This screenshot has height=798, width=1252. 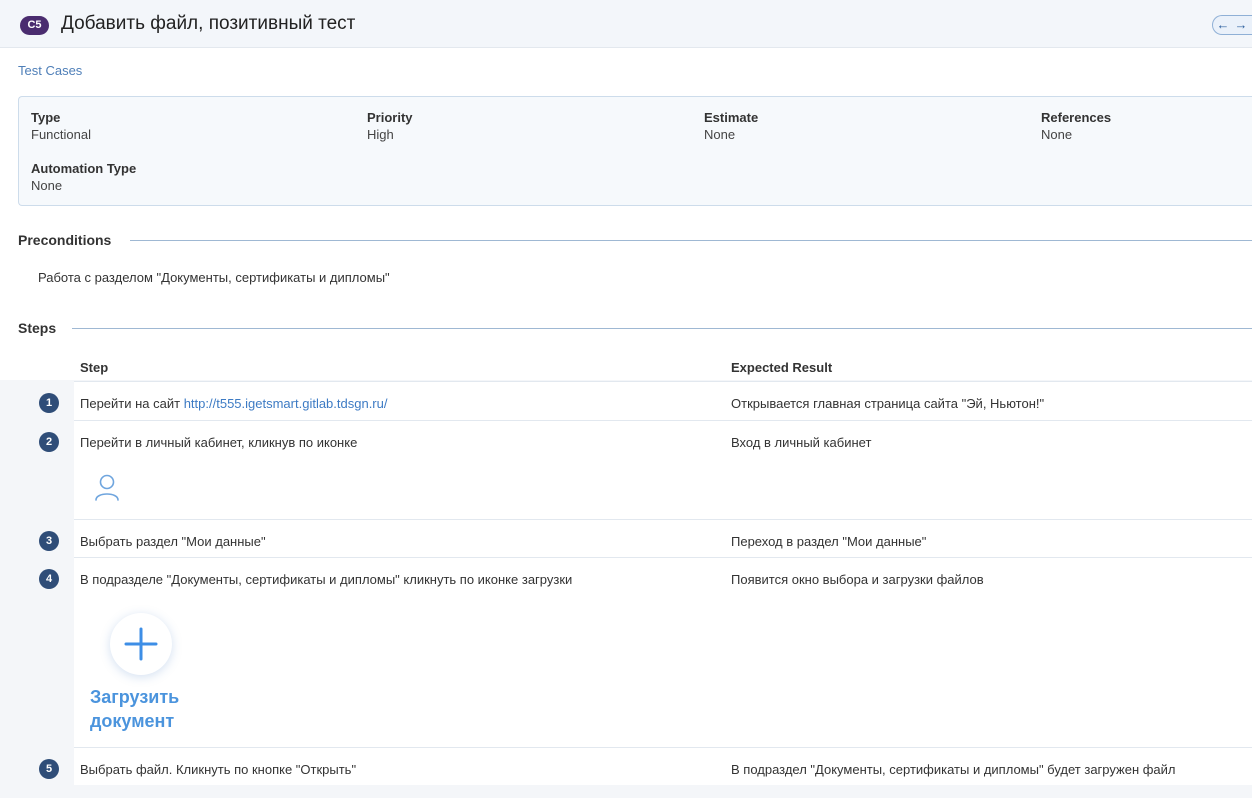 I want to click on expected-result-text: Переход в раздел "Мои данные", so click(x=829, y=541).